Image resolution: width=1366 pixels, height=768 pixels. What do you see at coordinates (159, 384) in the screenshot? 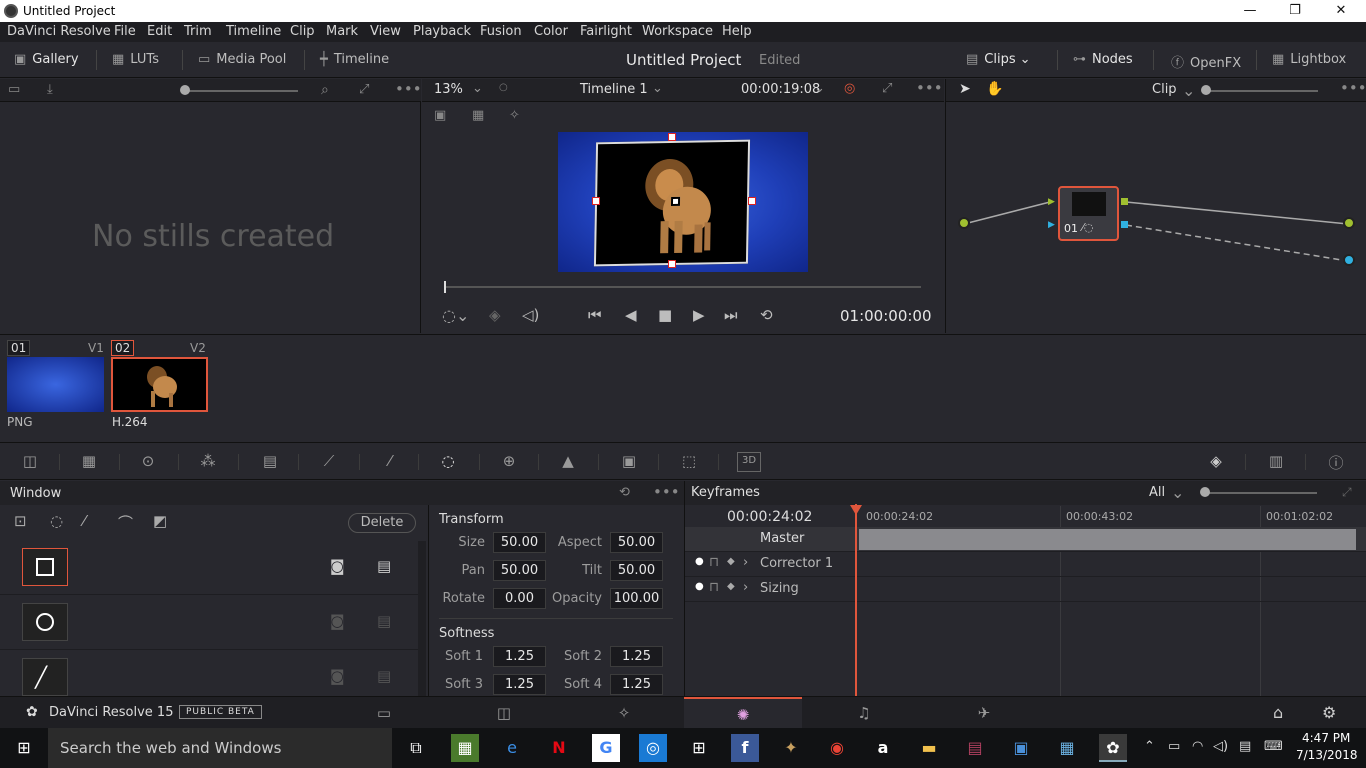
I see `clip-thumbnail-selected` at bounding box center [159, 384].